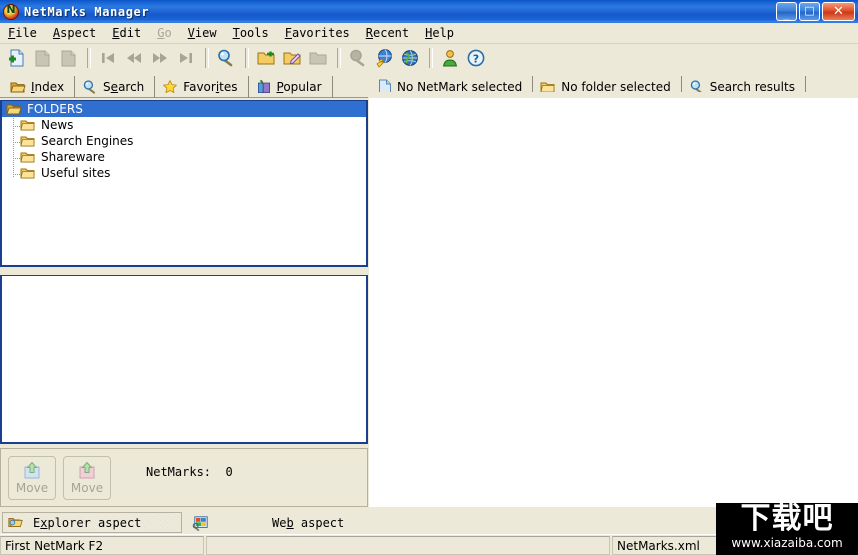 This screenshot has height=555, width=858. I want to click on last-record-button, so click(186, 58).